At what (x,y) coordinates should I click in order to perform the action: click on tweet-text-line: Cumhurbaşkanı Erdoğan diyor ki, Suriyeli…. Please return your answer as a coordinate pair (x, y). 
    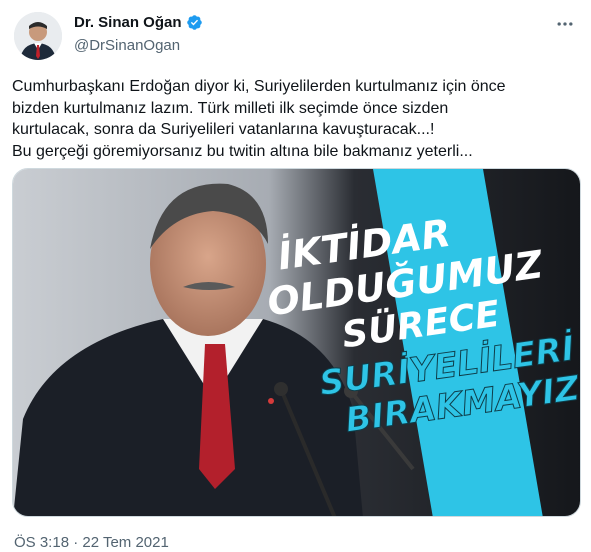
    Looking at the image, I should click on (259, 86).